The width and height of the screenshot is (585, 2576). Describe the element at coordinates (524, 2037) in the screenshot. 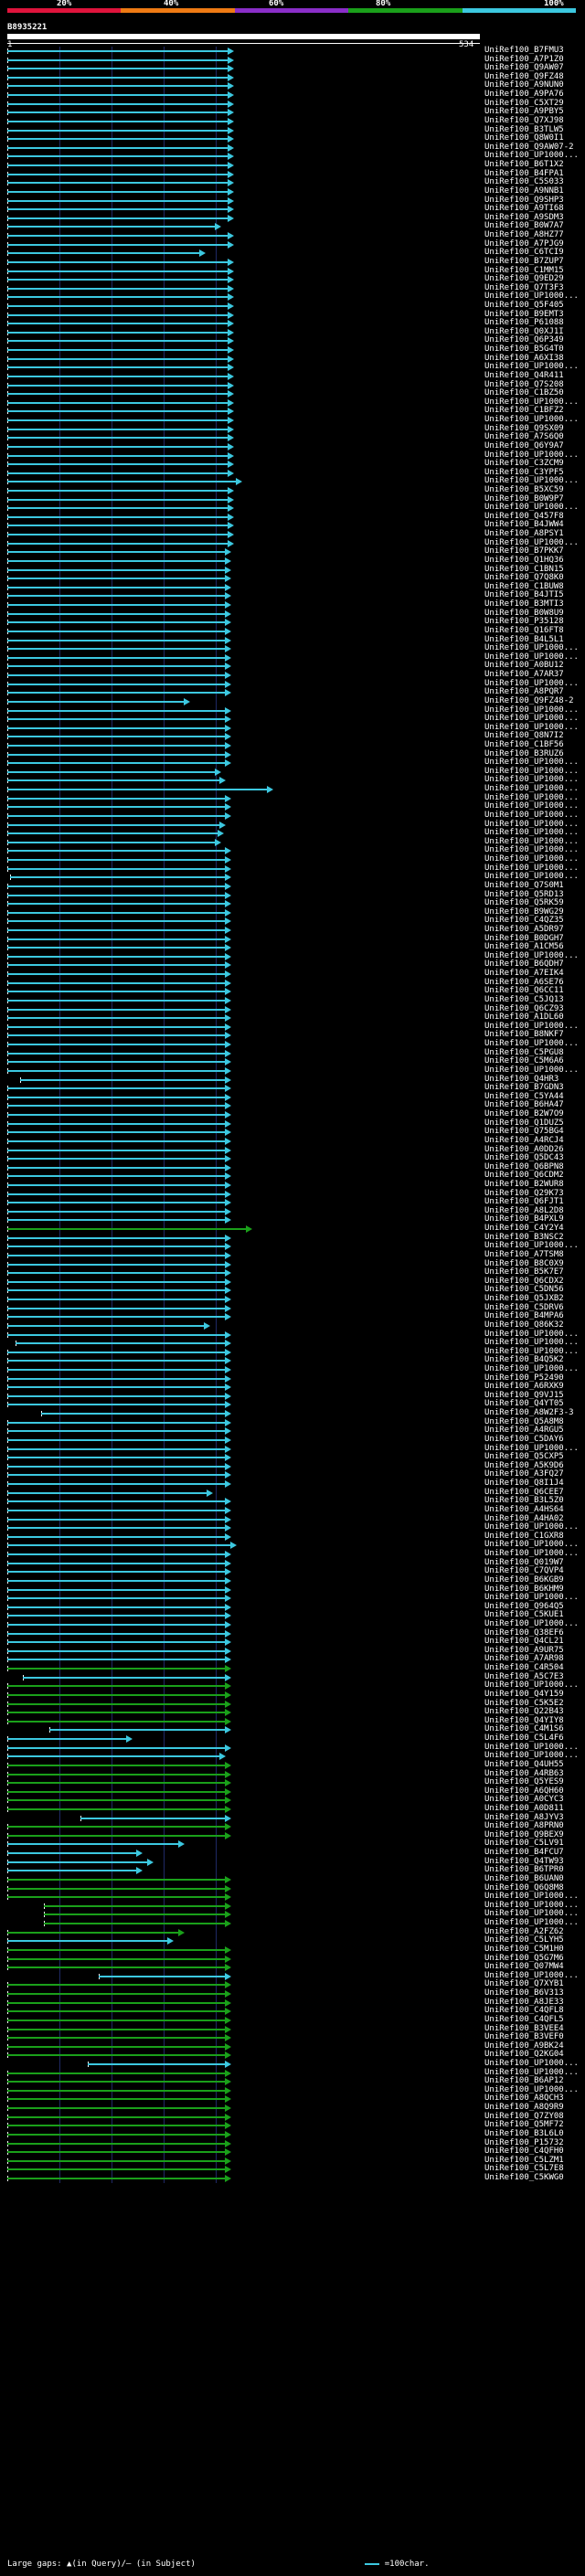

I see `hit-label: UniRef100_B3VEF0` at that location.